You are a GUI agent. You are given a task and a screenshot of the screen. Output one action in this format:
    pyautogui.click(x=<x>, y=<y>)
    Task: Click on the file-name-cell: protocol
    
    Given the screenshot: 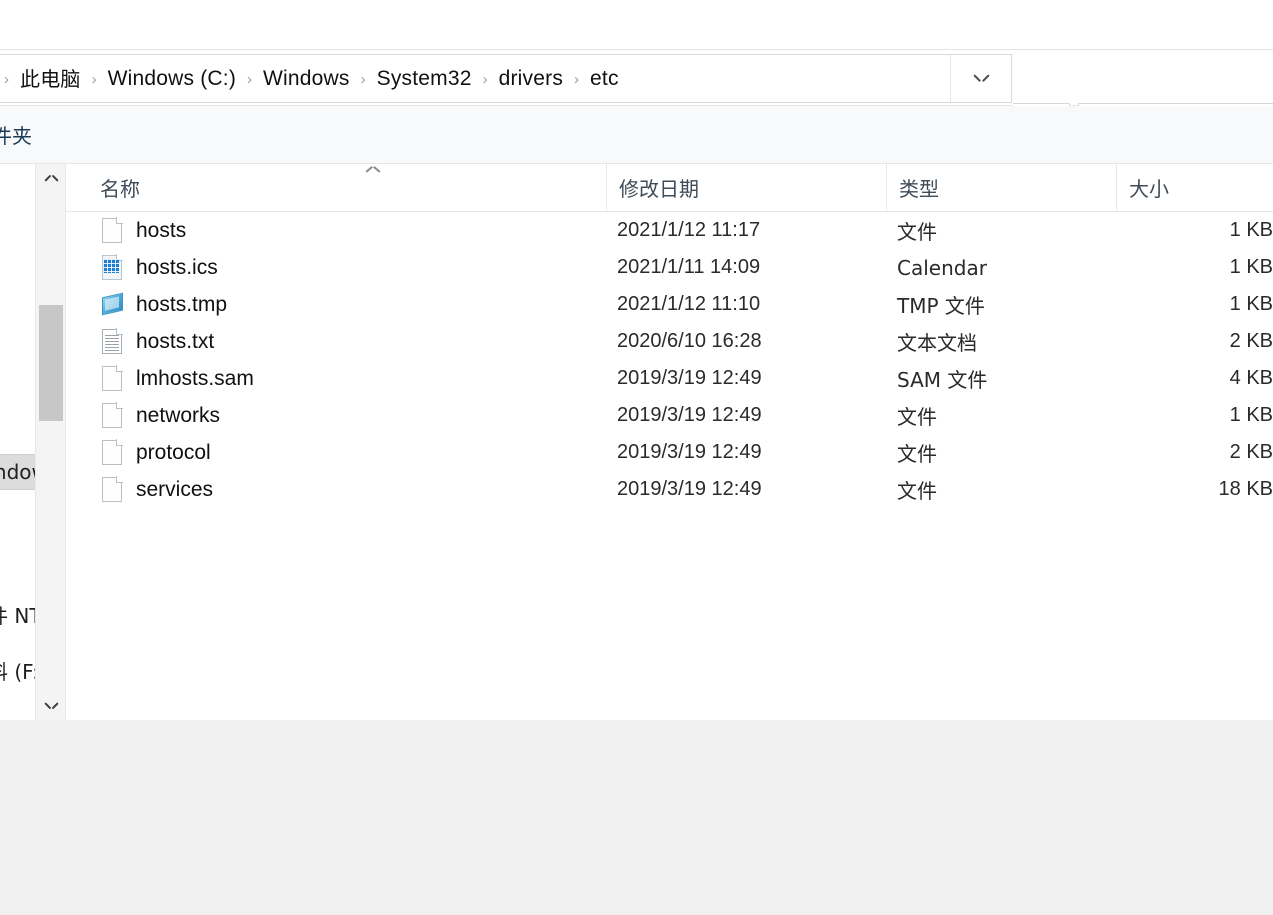 What is the action you would take?
    pyautogui.click(x=156, y=452)
    